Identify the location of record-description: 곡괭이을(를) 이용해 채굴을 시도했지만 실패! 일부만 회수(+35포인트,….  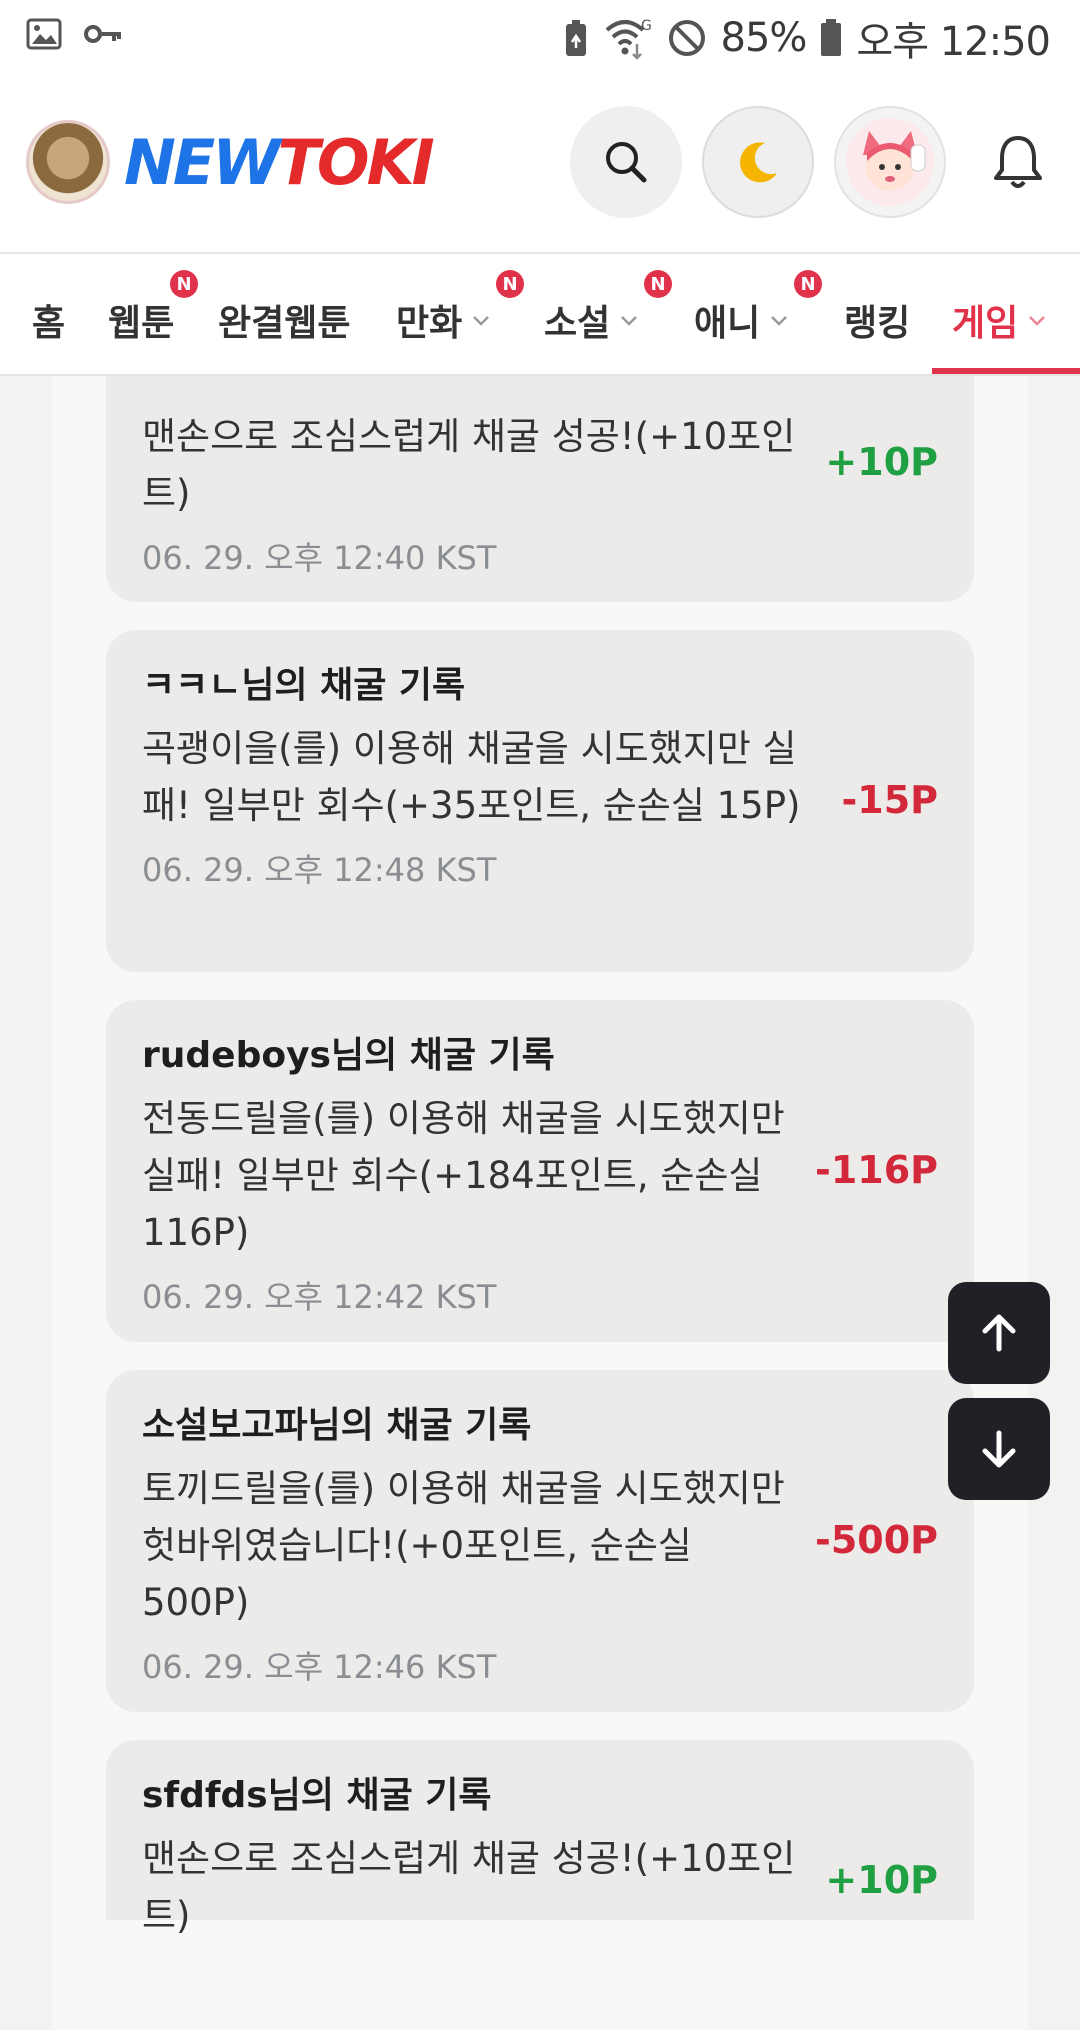
(471, 777).